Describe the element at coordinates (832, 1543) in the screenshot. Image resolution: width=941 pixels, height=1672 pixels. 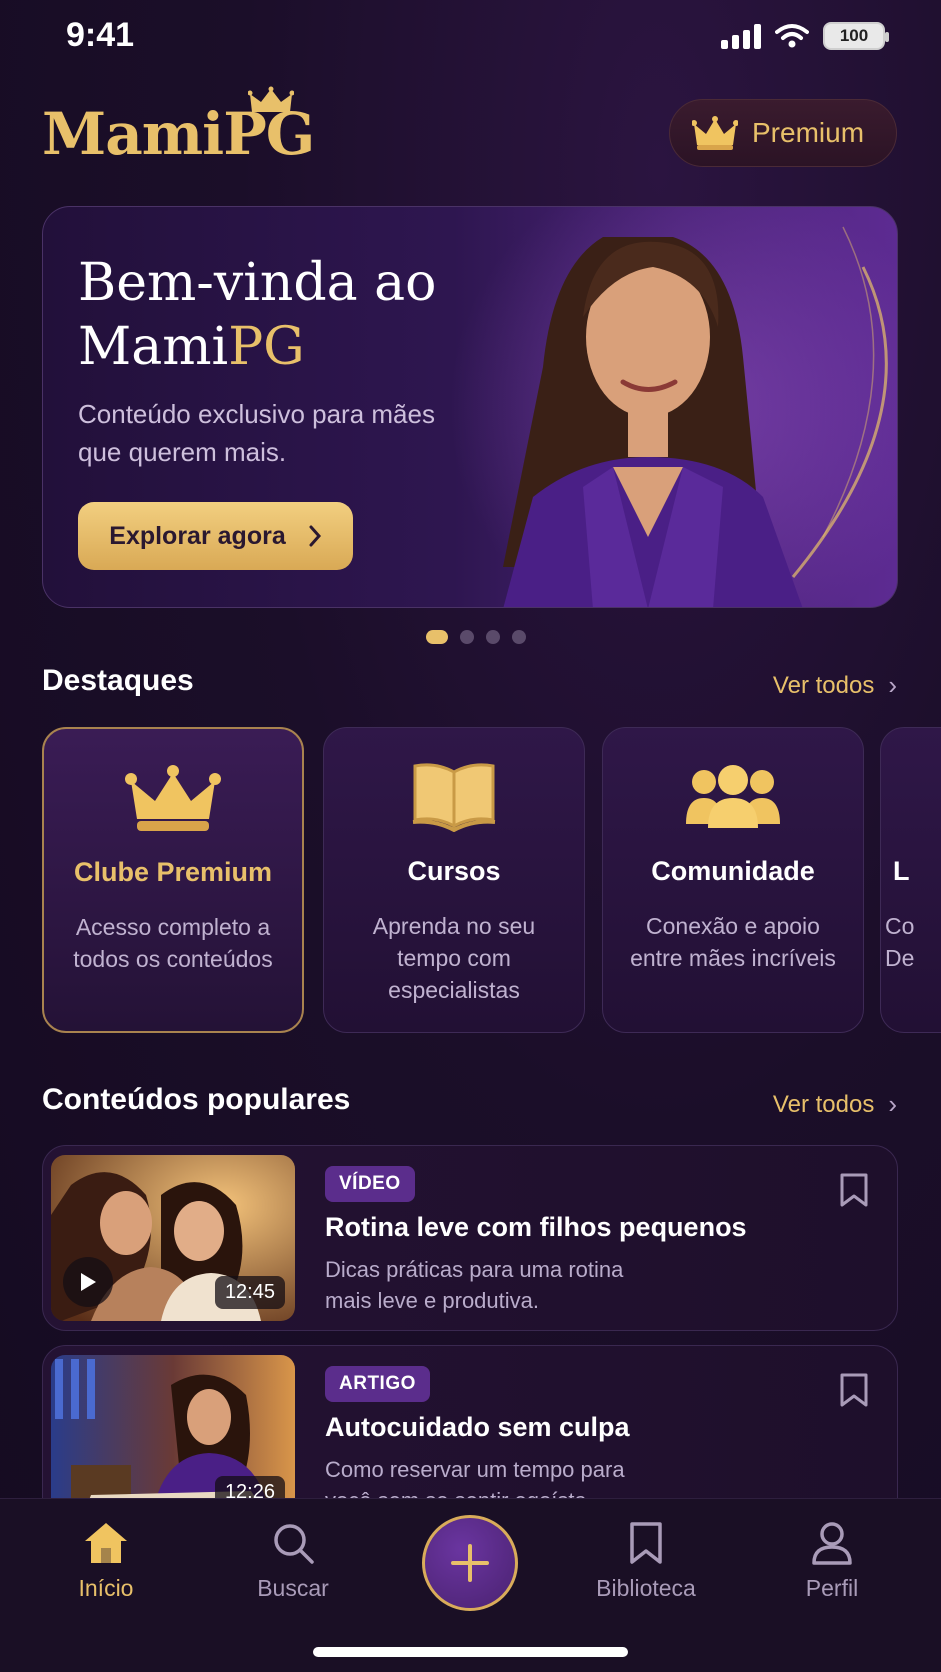
I see `user-icon` at that location.